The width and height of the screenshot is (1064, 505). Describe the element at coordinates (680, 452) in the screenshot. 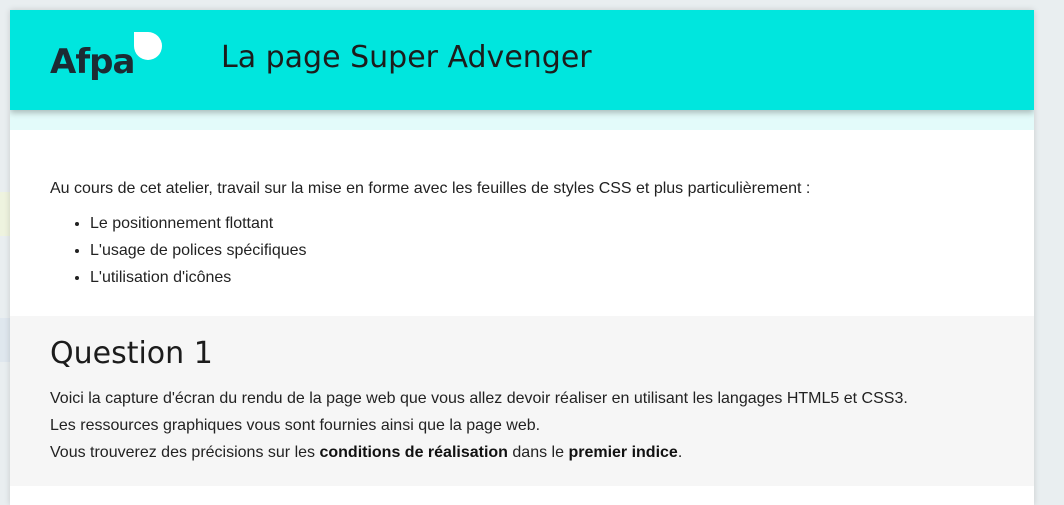

I see `text-fragment: .` at that location.